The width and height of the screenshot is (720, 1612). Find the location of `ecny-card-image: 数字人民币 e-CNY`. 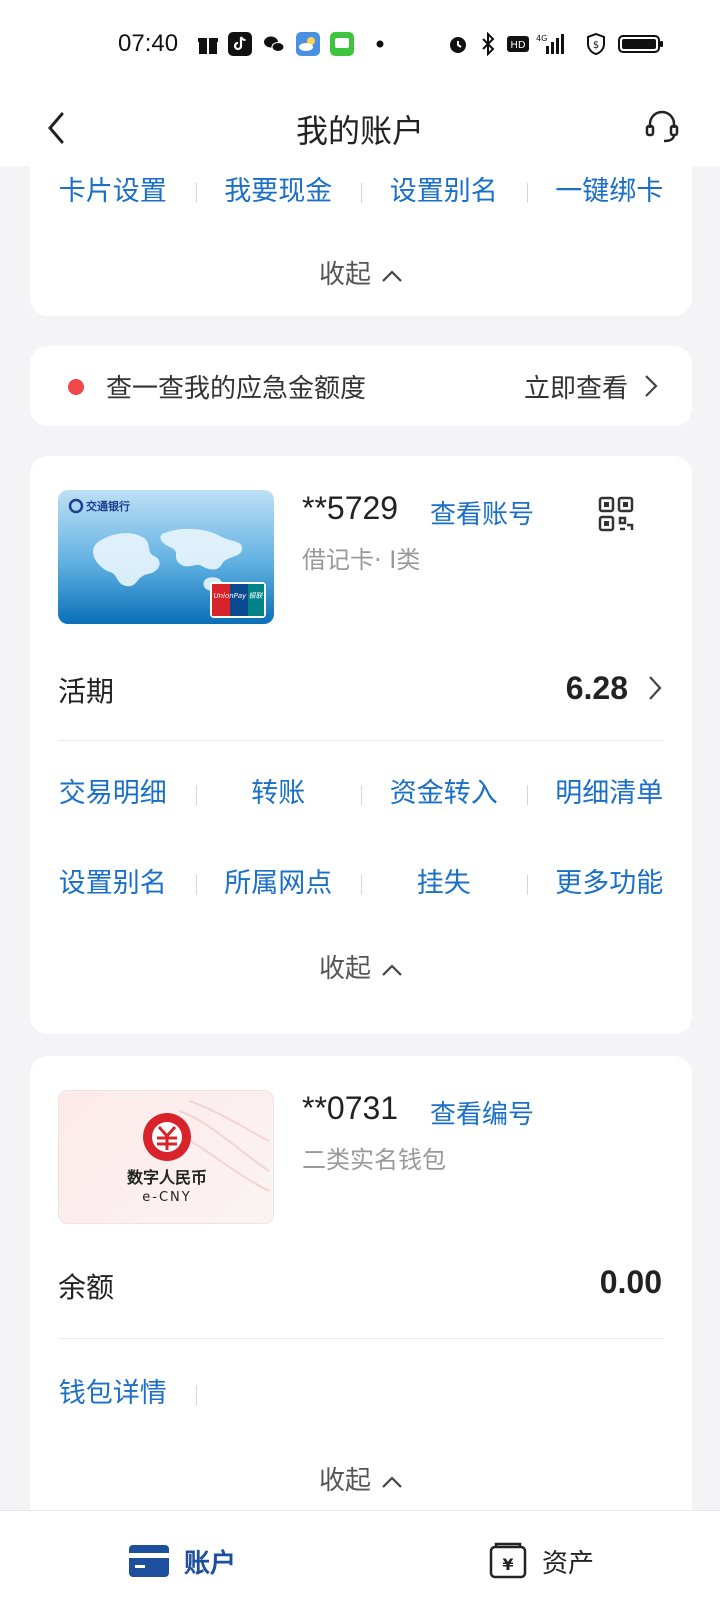

ecny-card-image: 数字人民币 e-CNY is located at coordinates (166, 1157).